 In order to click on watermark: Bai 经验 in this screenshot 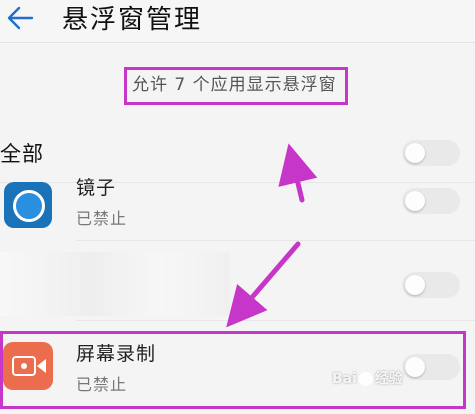, I will do `click(367, 379)`.